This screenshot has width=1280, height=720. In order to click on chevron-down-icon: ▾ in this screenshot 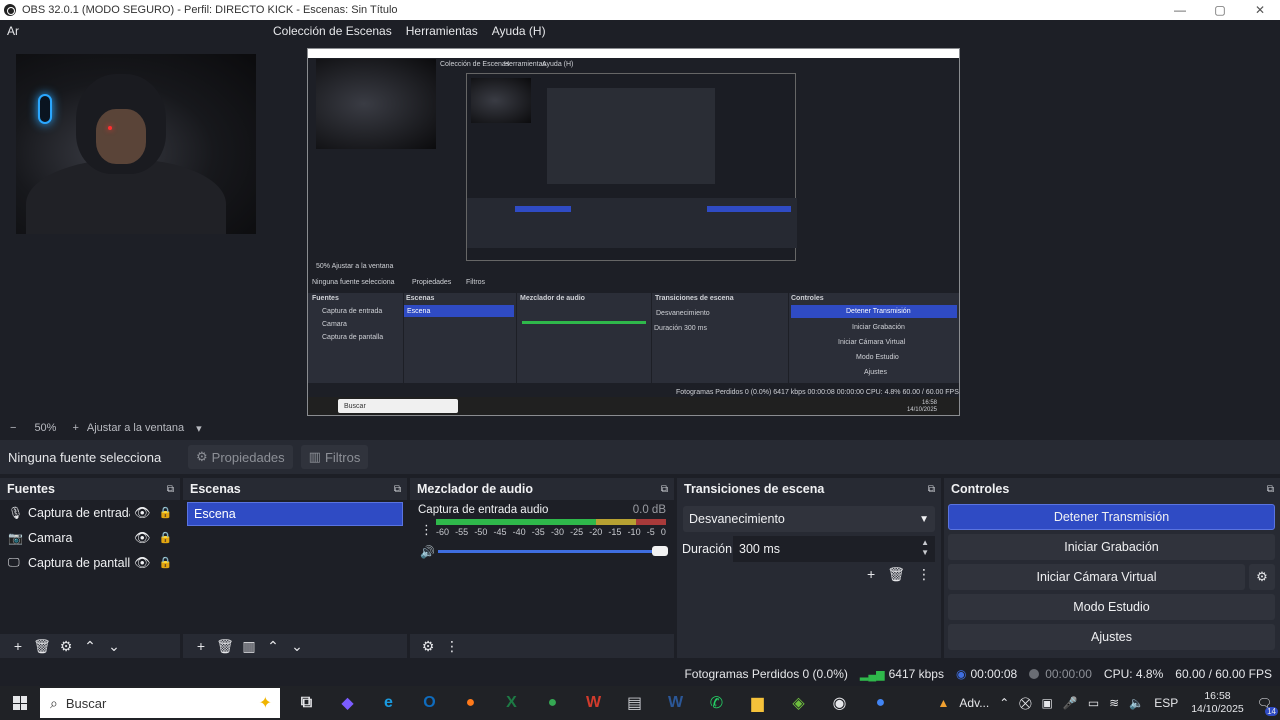, I will do `click(199, 428)`.